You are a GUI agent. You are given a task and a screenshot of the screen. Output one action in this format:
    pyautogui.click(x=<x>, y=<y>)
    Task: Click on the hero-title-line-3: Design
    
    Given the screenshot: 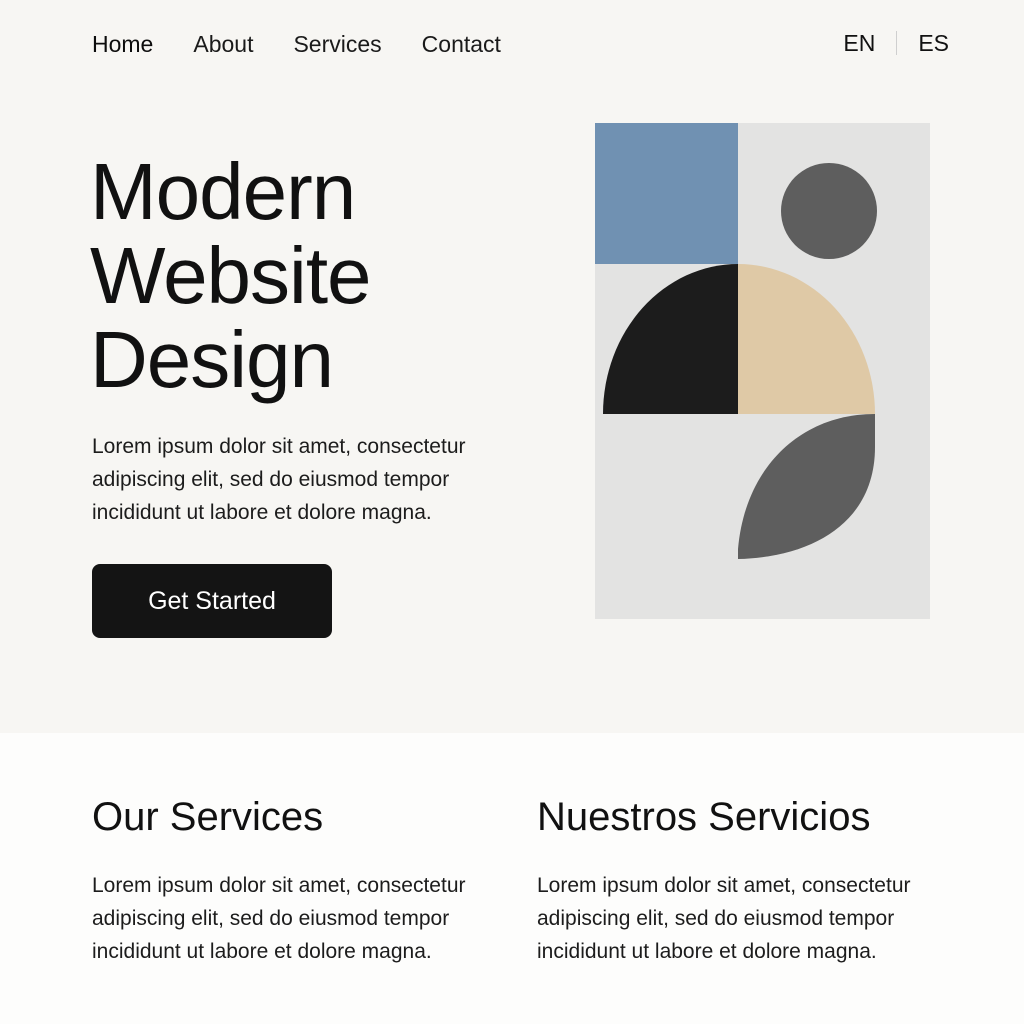 What is the action you would take?
    pyautogui.click(x=212, y=359)
    